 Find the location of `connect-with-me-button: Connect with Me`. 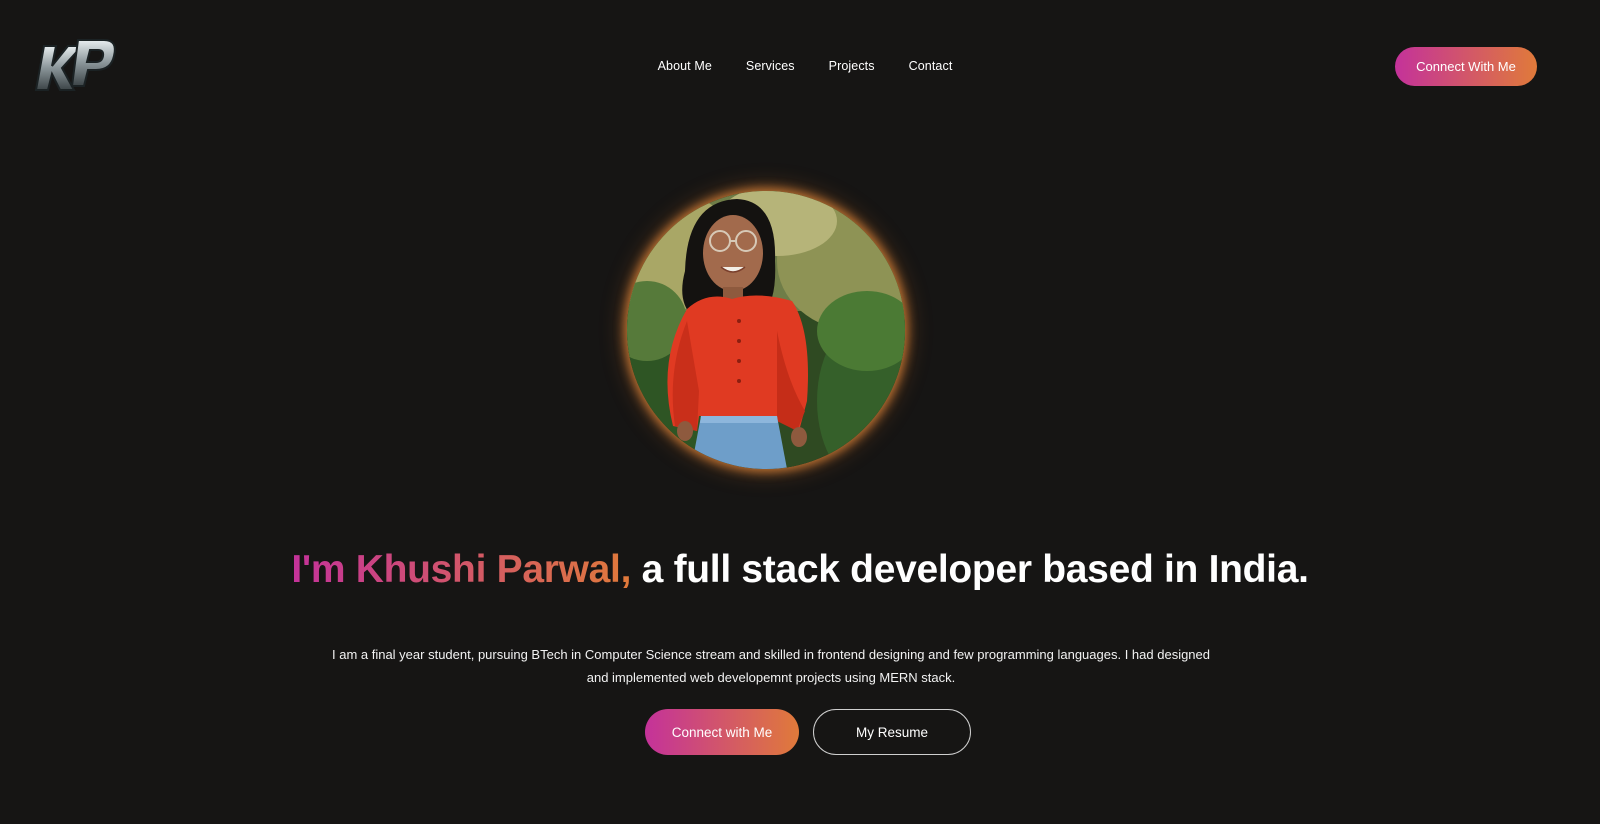

connect-with-me-button: Connect with Me is located at coordinates (722, 732).